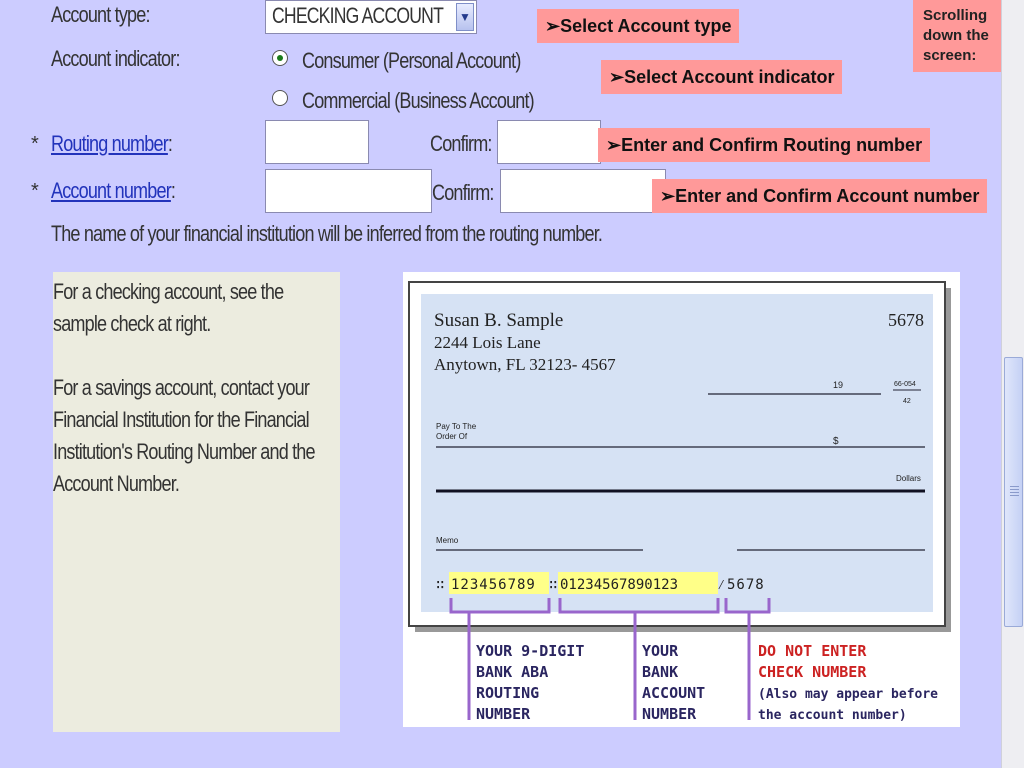 This screenshot has width=1024, height=768. Describe the element at coordinates (100, 14) in the screenshot. I see `account-type-label: Account type:` at that location.